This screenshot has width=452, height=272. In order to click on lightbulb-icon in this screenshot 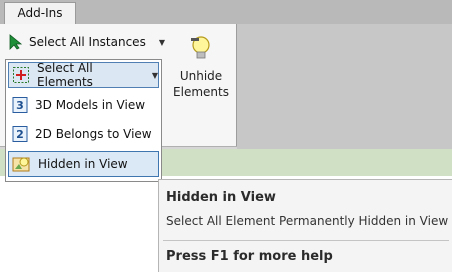, I will do `click(201, 49)`.